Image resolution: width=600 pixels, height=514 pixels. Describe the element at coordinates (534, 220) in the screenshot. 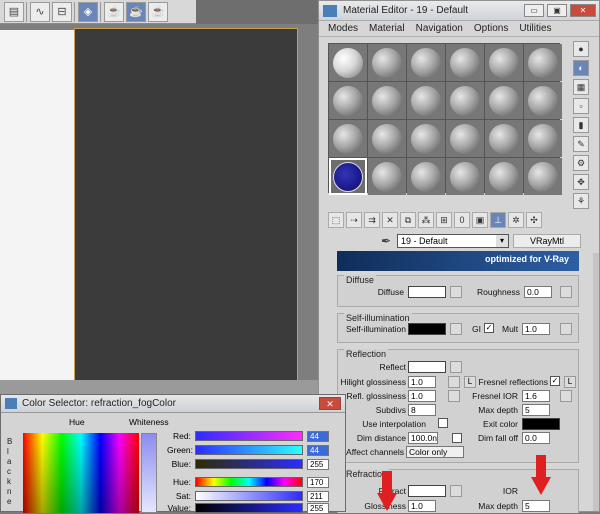

I see `go-forward-sibling-icon: ✣` at that location.